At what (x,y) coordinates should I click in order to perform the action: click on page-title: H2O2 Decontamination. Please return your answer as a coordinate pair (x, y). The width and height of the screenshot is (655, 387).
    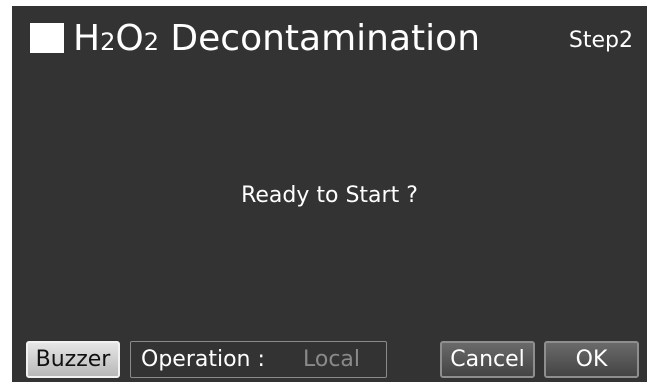
    Looking at the image, I should click on (276, 40).